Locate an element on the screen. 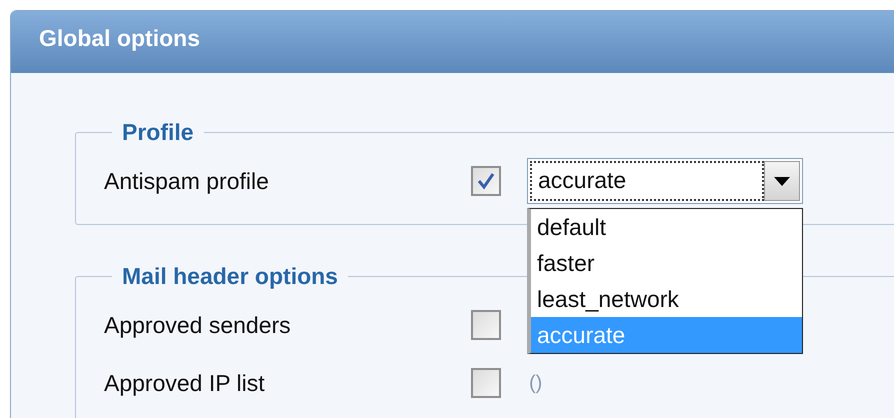 This screenshot has height=418, width=894. checkmark-icon is located at coordinates (486, 181).